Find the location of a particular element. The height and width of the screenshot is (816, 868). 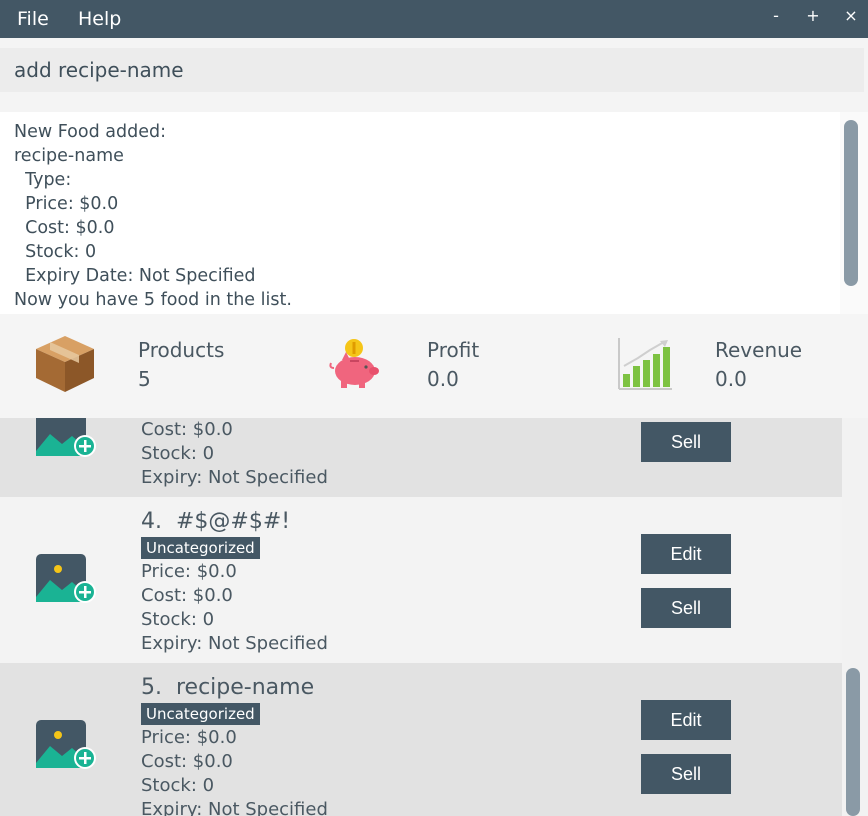

menu-help: Help is located at coordinates (99, 19).